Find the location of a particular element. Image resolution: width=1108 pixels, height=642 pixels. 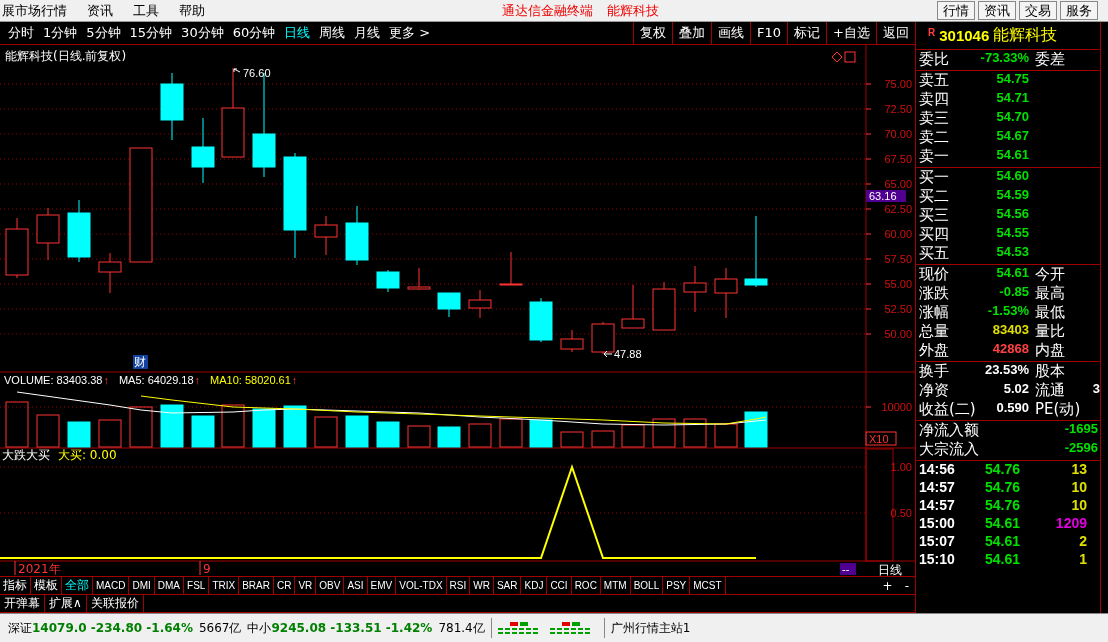

indicator-tab: DMI is located at coordinates (142, 585).